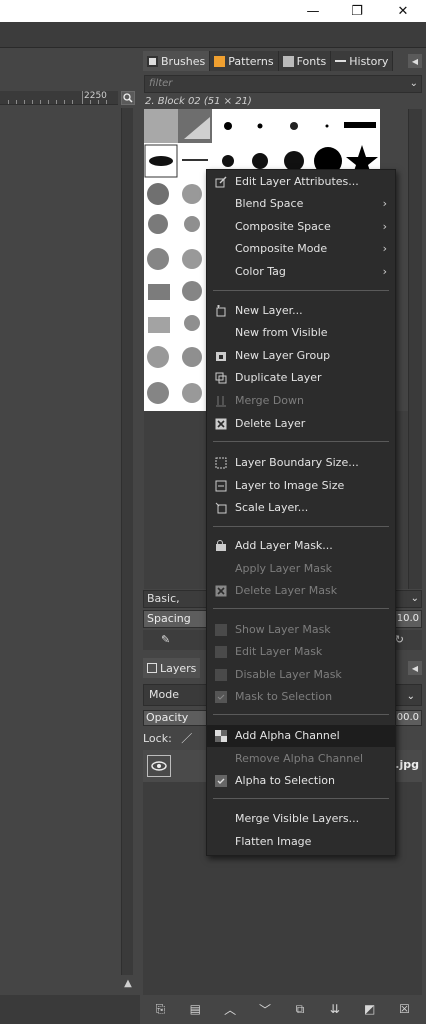  I want to click on menu-item-show-layer-mask: Show Layer Mask, so click(301, 630).